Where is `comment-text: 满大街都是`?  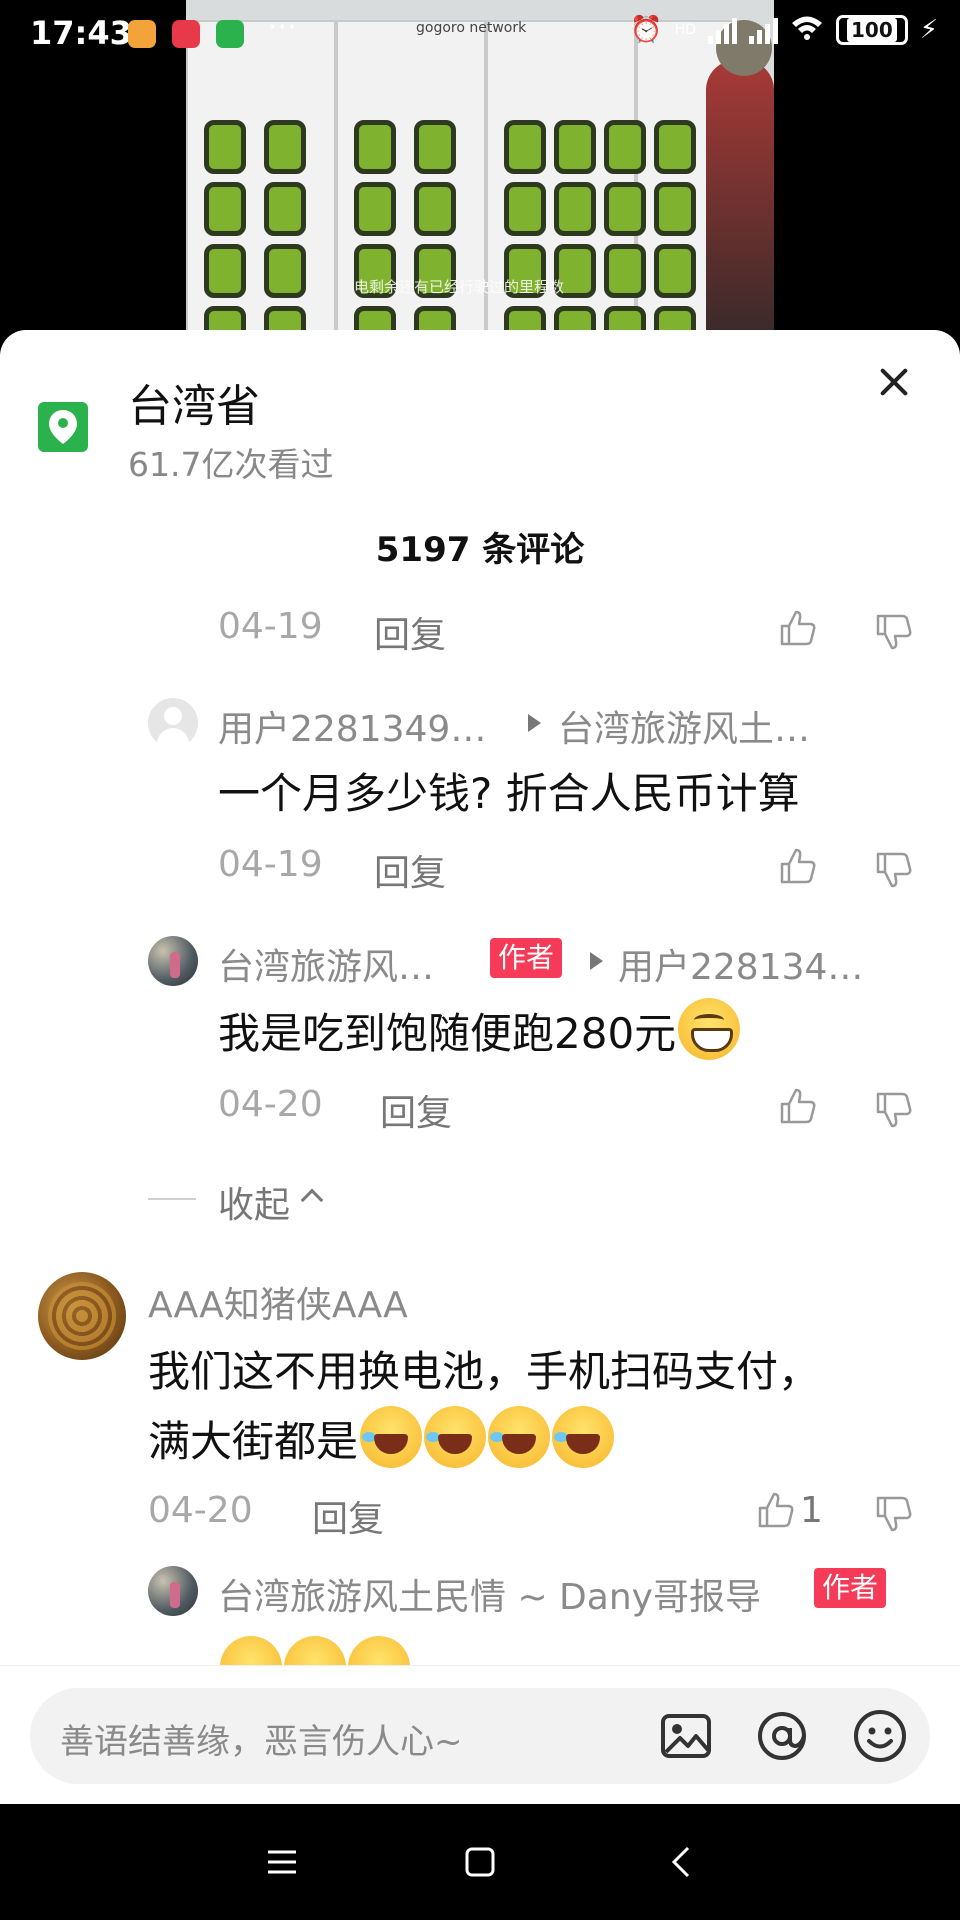
comment-text: 满大街都是 is located at coordinates (381, 1440).